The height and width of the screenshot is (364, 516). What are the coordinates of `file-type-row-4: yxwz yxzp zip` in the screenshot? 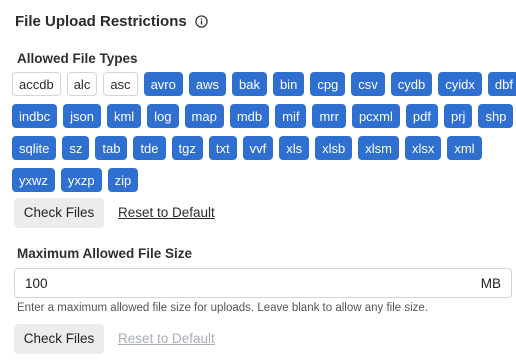 It's located at (75, 180).